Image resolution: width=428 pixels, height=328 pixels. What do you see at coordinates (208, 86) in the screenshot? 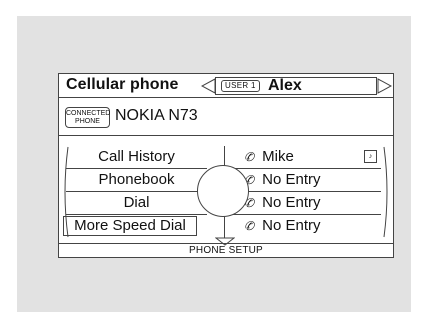
I see `arrow-left-icon` at bounding box center [208, 86].